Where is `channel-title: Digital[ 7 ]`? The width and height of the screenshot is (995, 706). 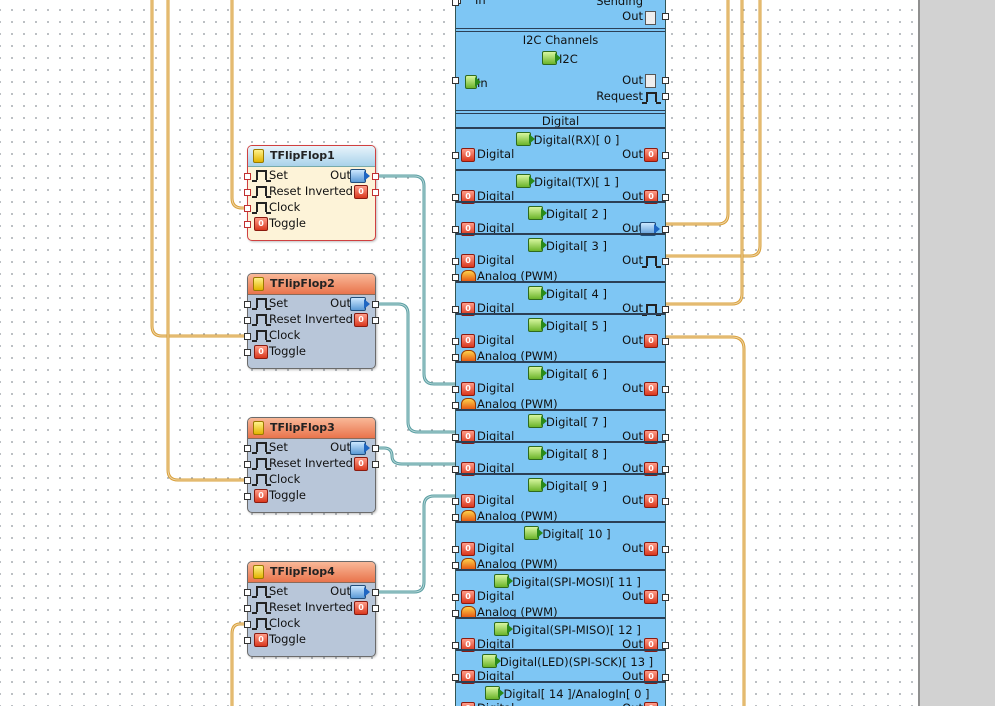 channel-title: Digital[ 7 ] is located at coordinates (560, 420).